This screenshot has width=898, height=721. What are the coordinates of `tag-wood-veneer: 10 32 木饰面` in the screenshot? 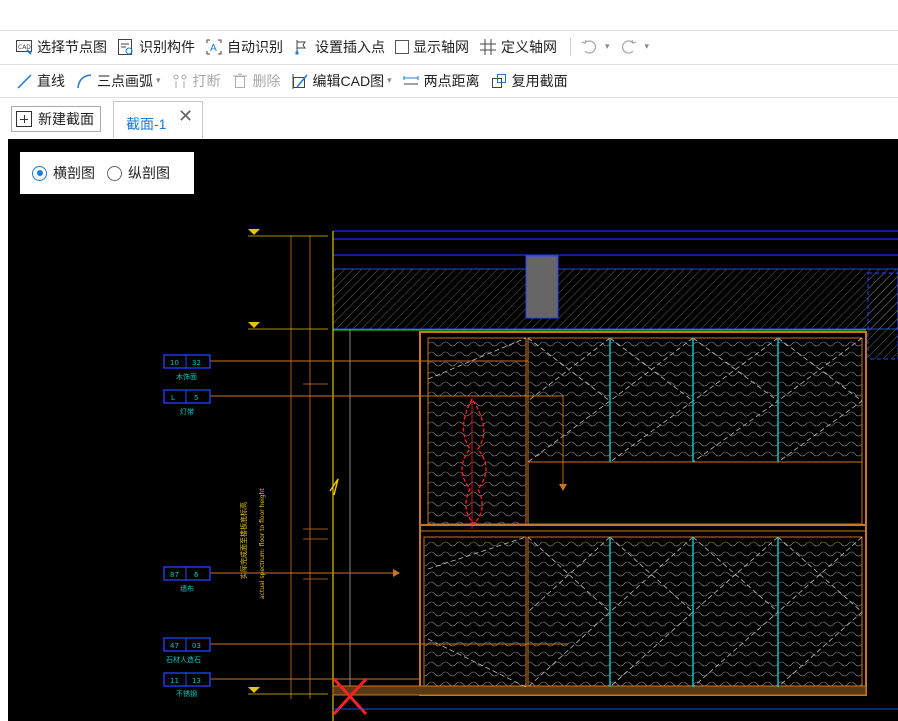 It's located at (187, 367).